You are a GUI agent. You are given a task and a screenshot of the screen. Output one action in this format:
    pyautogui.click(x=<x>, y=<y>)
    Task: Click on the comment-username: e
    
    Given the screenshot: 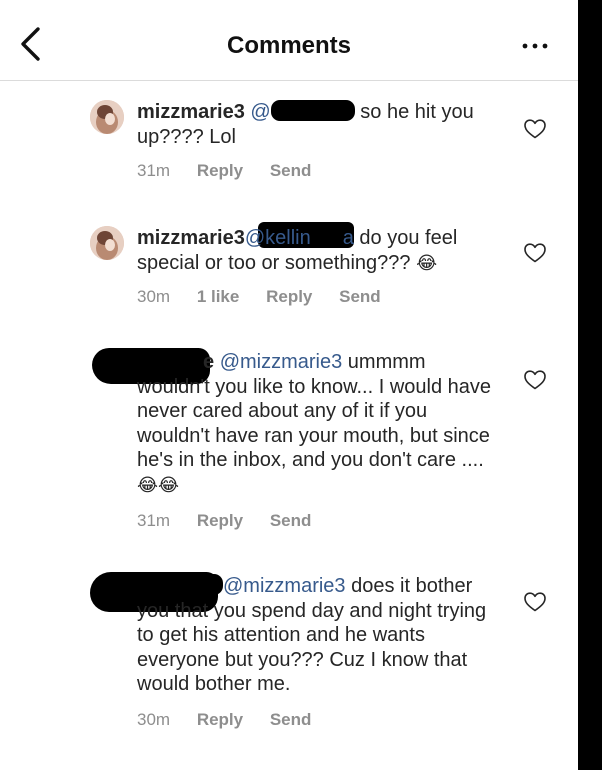 What is the action you would take?
    pyautogui.click(x=175, y=361)
    